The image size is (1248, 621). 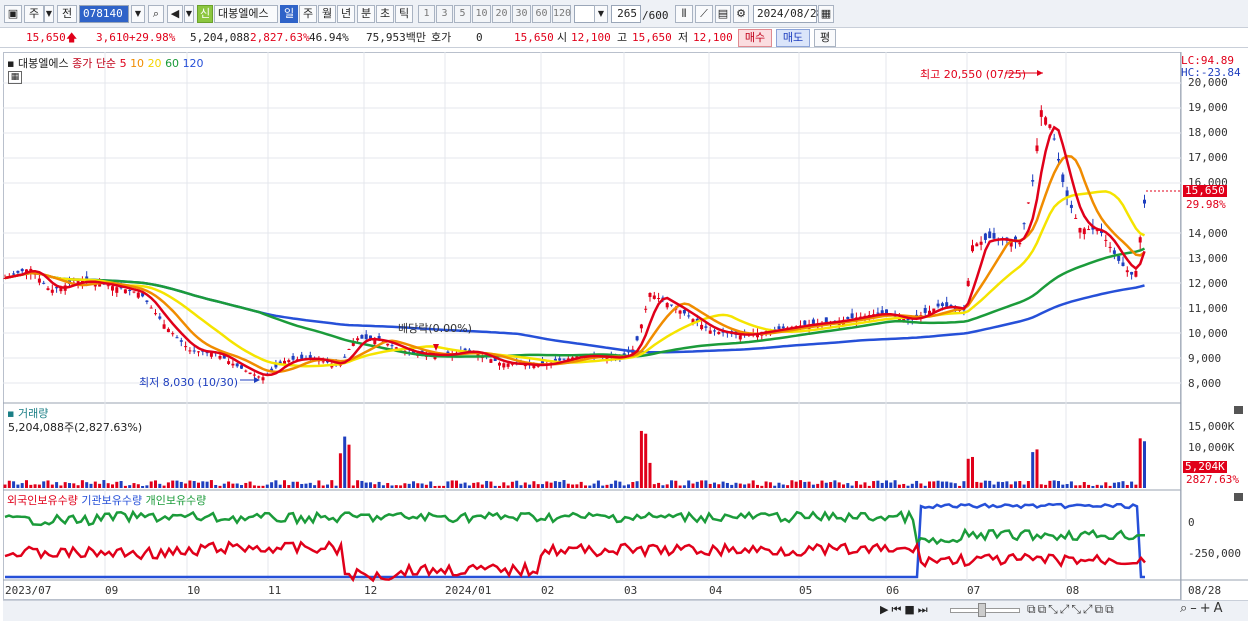 What do you see at coordinates (974, 590) in the screenshot?
I see `x-label: 07` at bounding box center [974, 590].